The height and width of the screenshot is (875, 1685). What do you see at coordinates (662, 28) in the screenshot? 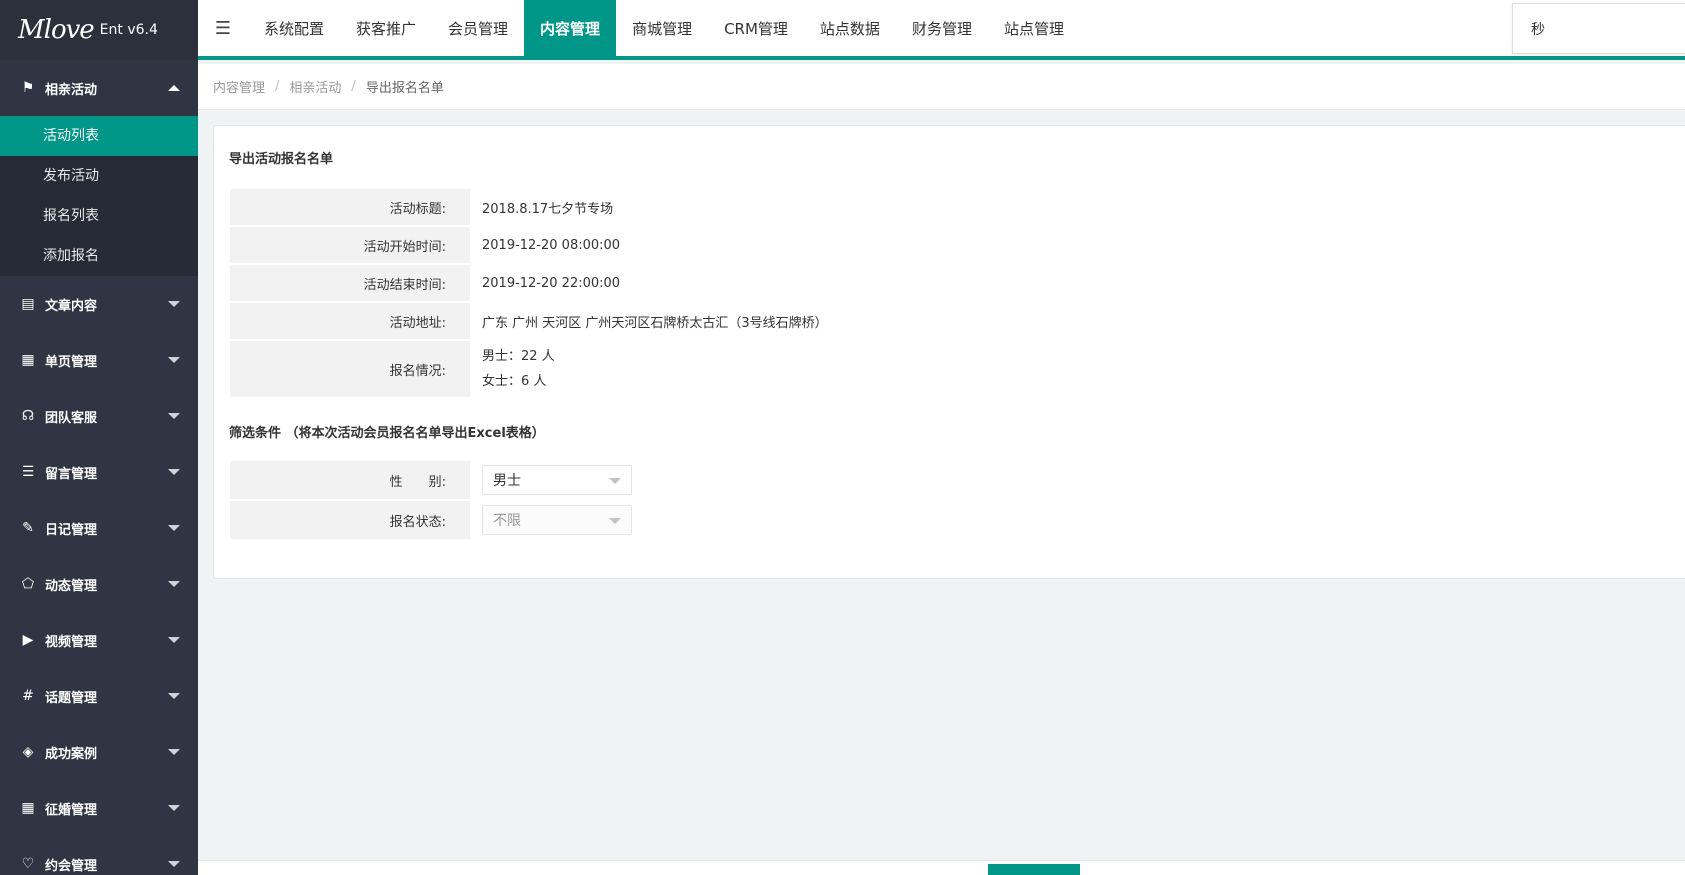
I see `tab-shop: 商城管理` at bounding box center [662, 28].